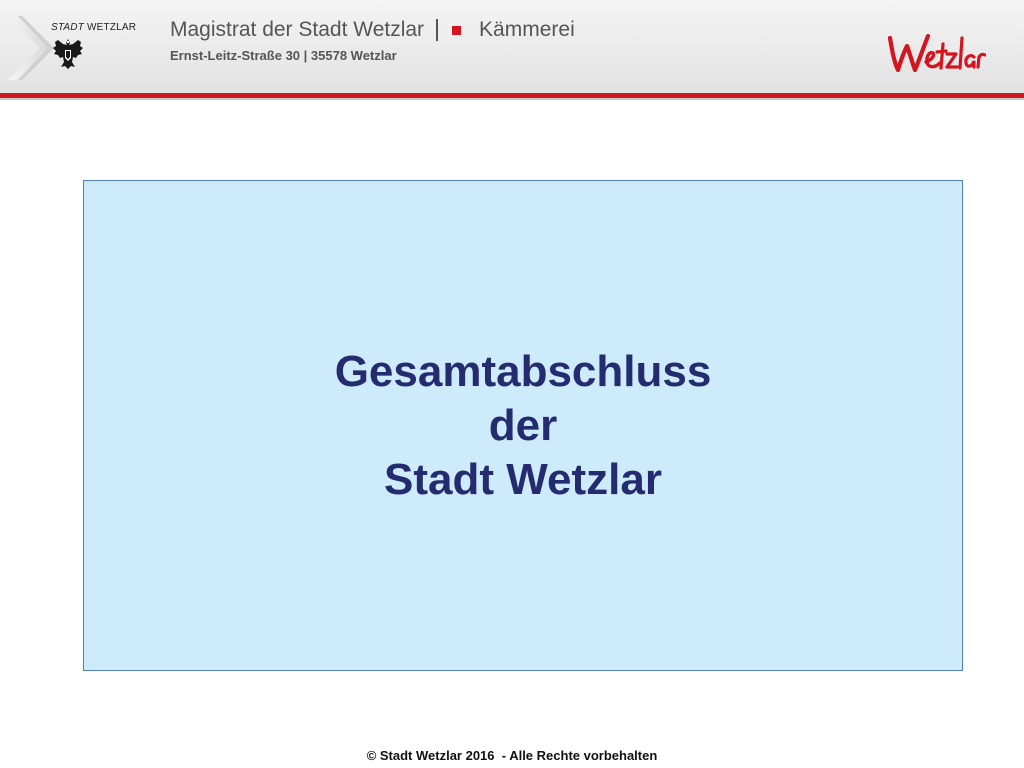 This screenshot has height=768, width=1024. Describe the element at coordinates (437, 30) in the screenshot. I see `title-separator` at that location.